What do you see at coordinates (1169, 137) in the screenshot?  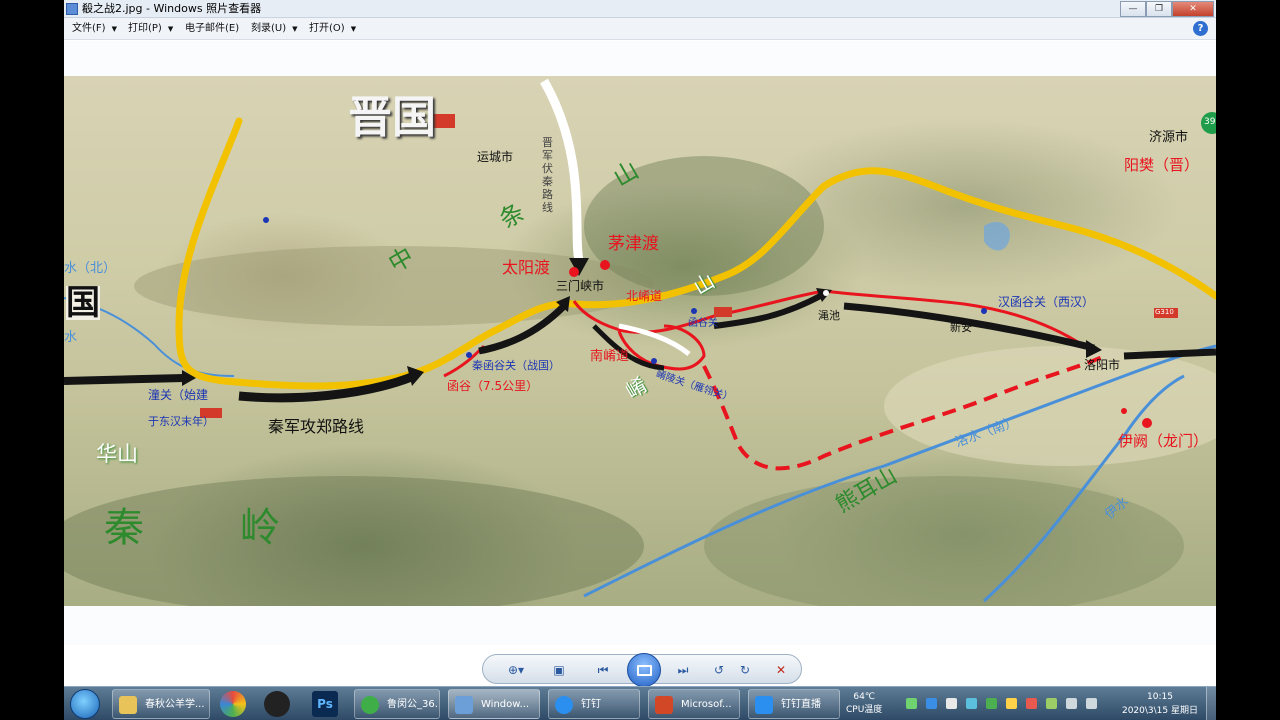 I see `map-label-jiyuan: 济源市` at bounding box center [1169, 137].